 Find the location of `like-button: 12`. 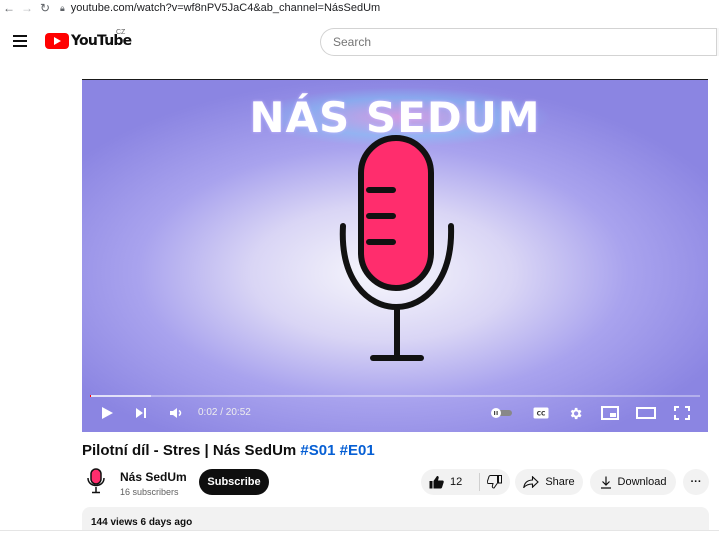

like-button: 12 is located at coordinates (450, 482).